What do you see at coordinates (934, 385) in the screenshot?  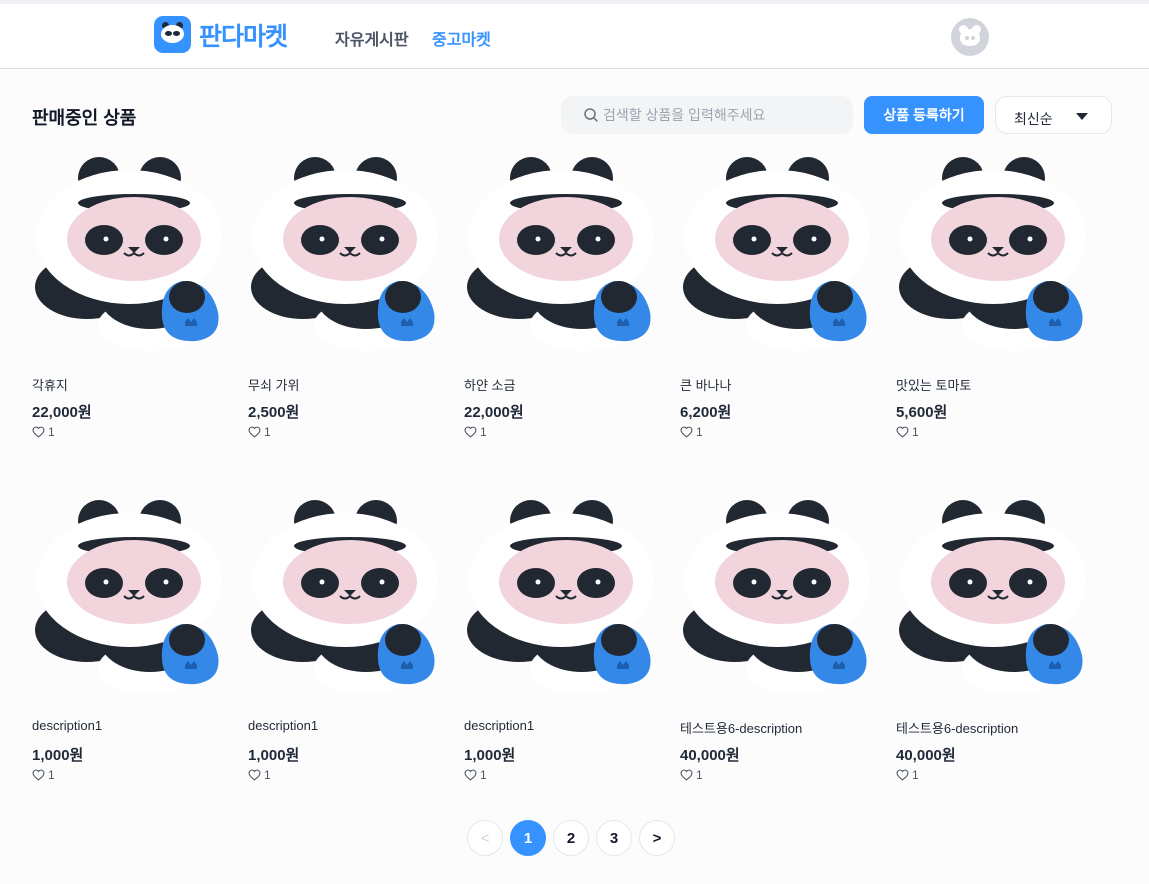 I see `product-name: 맛있는 토마토` at bounding box center [934, 385].